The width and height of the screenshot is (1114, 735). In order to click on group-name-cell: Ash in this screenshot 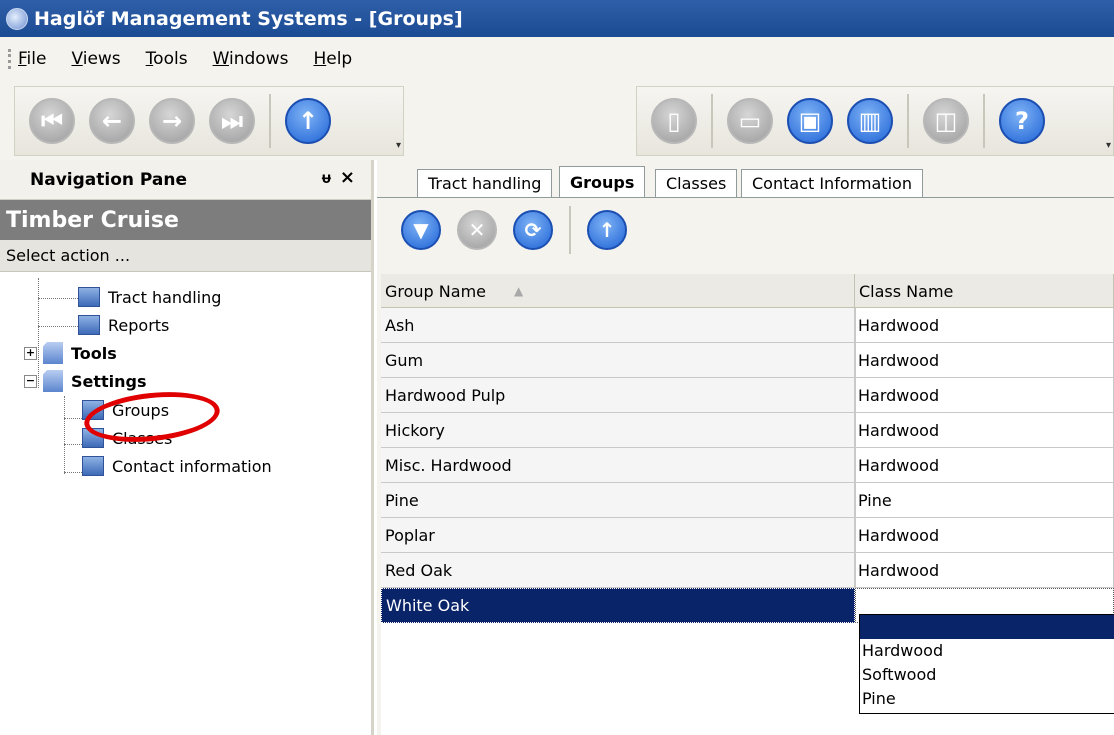, I will do `click(618, 325)`.